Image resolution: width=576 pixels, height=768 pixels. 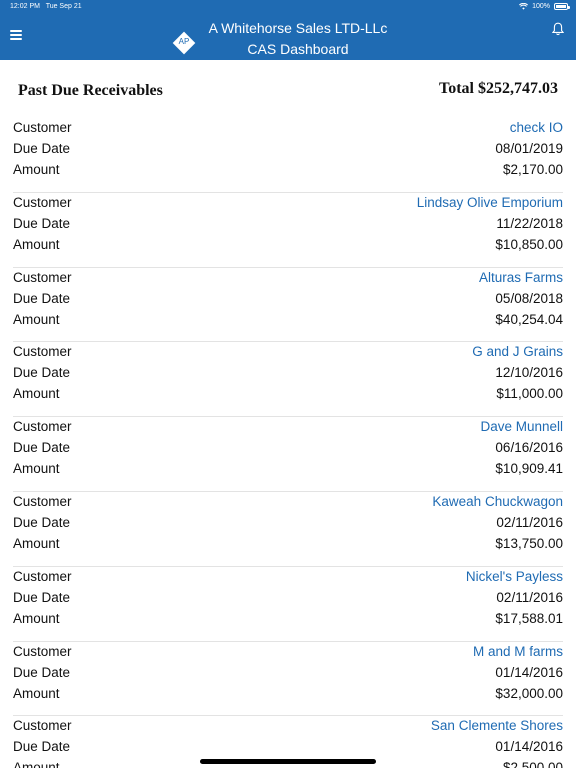 What do you see at coordinates (529, 244) in the screenshot?
I see `amount-value: $10,850.00` at bounding box center [529, 244].